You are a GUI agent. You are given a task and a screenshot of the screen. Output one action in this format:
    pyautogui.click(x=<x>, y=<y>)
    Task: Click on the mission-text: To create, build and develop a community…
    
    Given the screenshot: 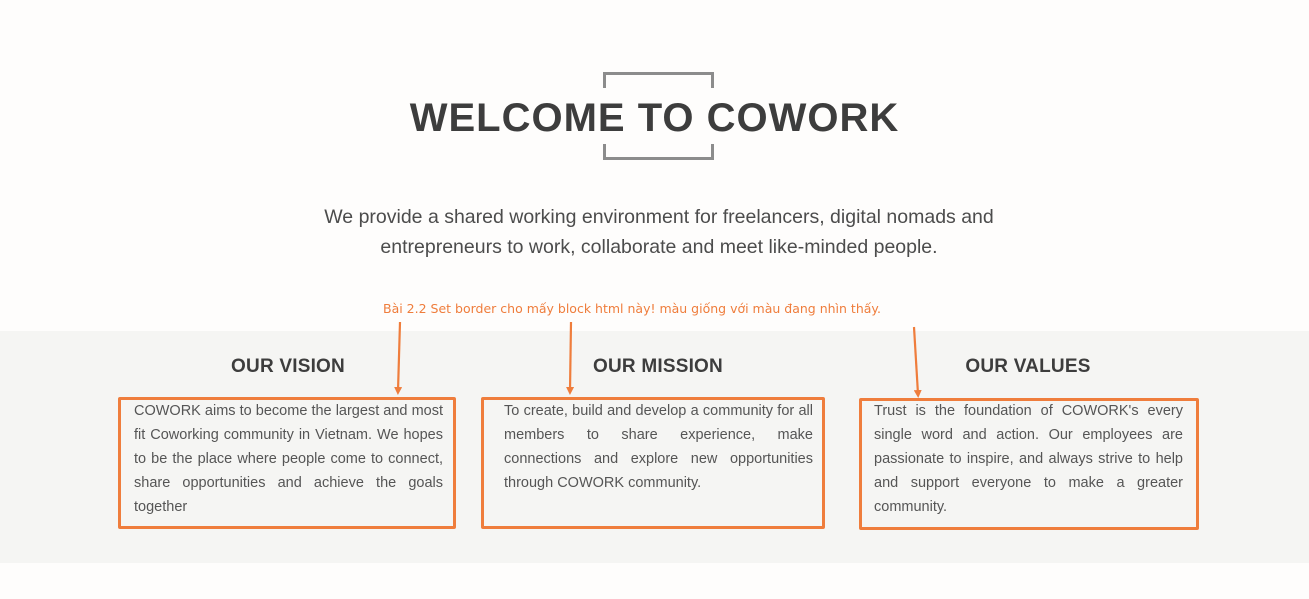 What is the action you would take?
    pyautogui.click(x=658, y=447)
    